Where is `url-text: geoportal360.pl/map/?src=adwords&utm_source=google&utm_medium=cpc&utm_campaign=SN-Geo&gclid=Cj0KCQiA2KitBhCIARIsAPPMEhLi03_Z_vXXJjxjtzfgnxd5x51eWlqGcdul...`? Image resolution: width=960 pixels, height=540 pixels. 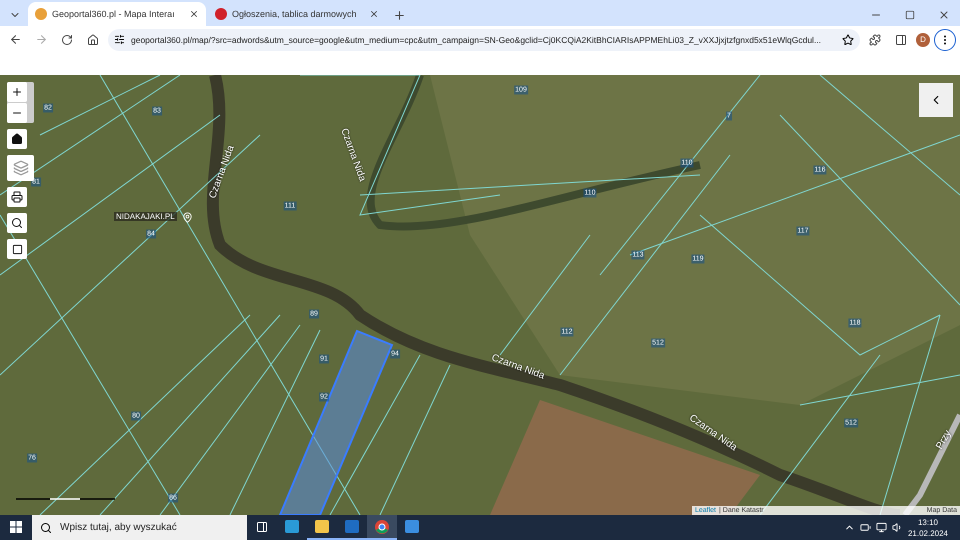 url-text: geoportal360.pl/map/?src=adwords&utm_source=google&utm_medium=cpc&utm_campaign=SN-Geo&gclid=Cj0KCQiA2KitBhCIARIsAPPMEhLi03_Z_vXXJjxjtzfgnxd5x51eWlqGcdul... is located at coordinates (476, 39).